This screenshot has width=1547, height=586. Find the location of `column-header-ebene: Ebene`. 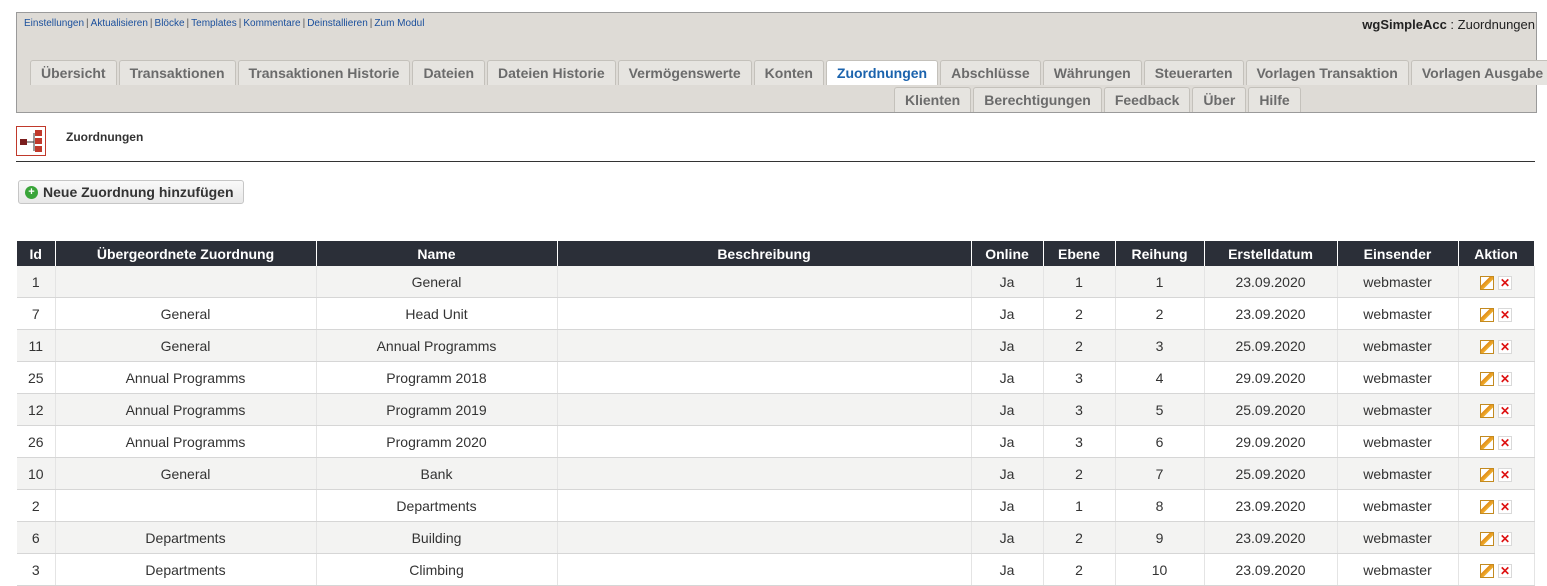

column-header-ebene: Ebene is located at coordinates (1079, 253).